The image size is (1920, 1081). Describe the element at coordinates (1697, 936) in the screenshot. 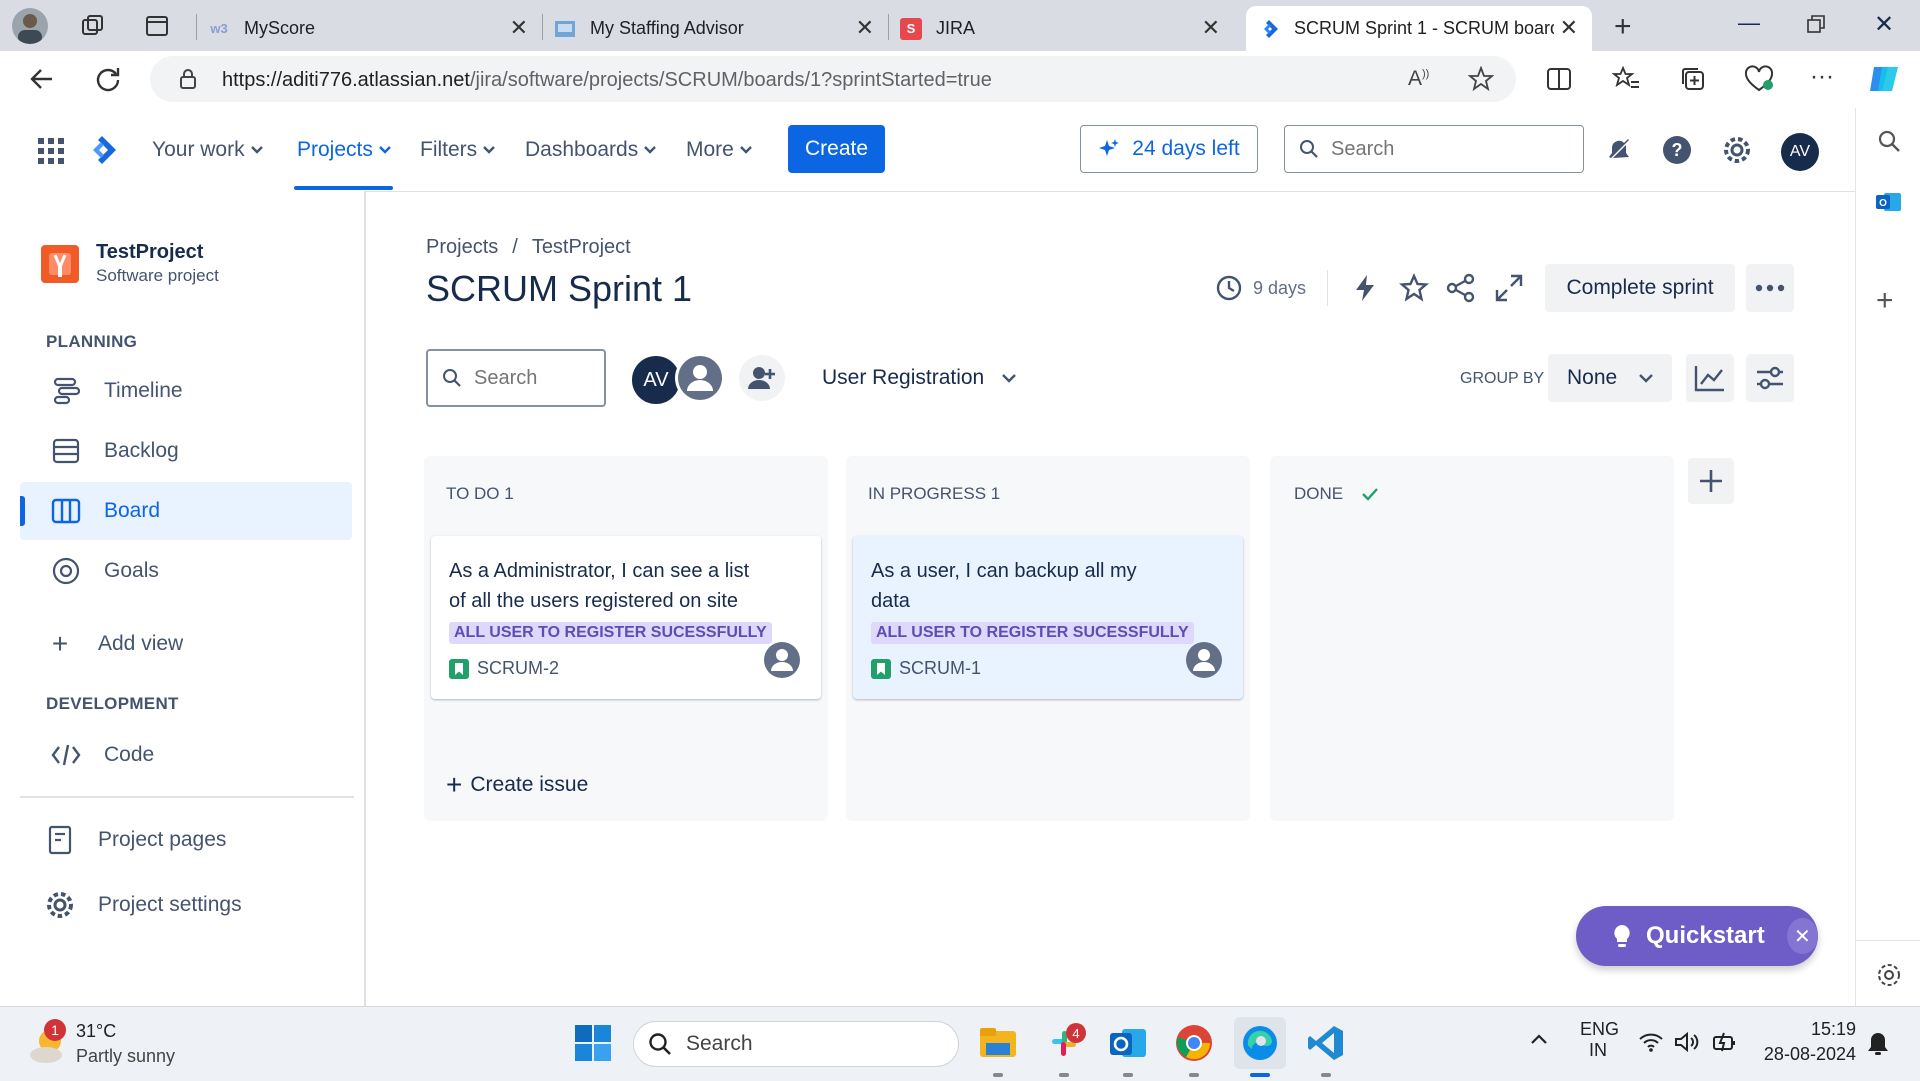

I see `quickstart-button: Quickstart ✕` at that location.